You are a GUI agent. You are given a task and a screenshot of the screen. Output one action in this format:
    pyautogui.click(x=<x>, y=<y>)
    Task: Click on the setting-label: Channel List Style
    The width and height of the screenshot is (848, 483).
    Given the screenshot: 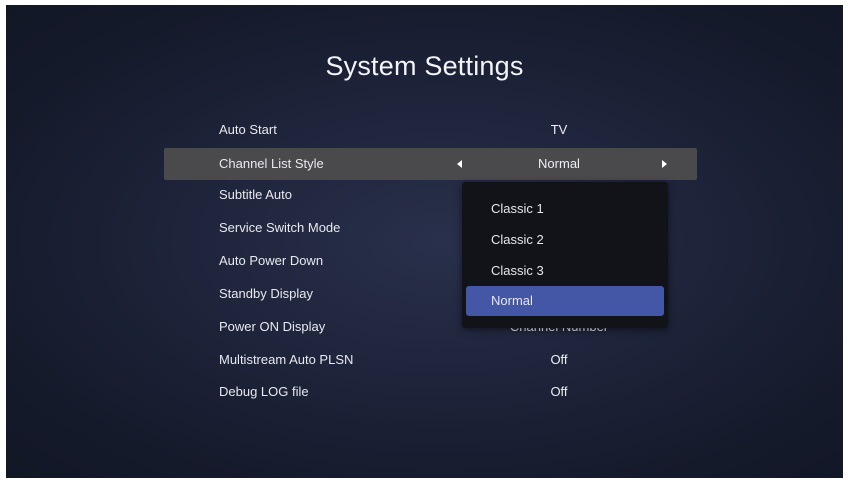 What is the action you would take?
    pyautogui.click(x=271, y=163)
    